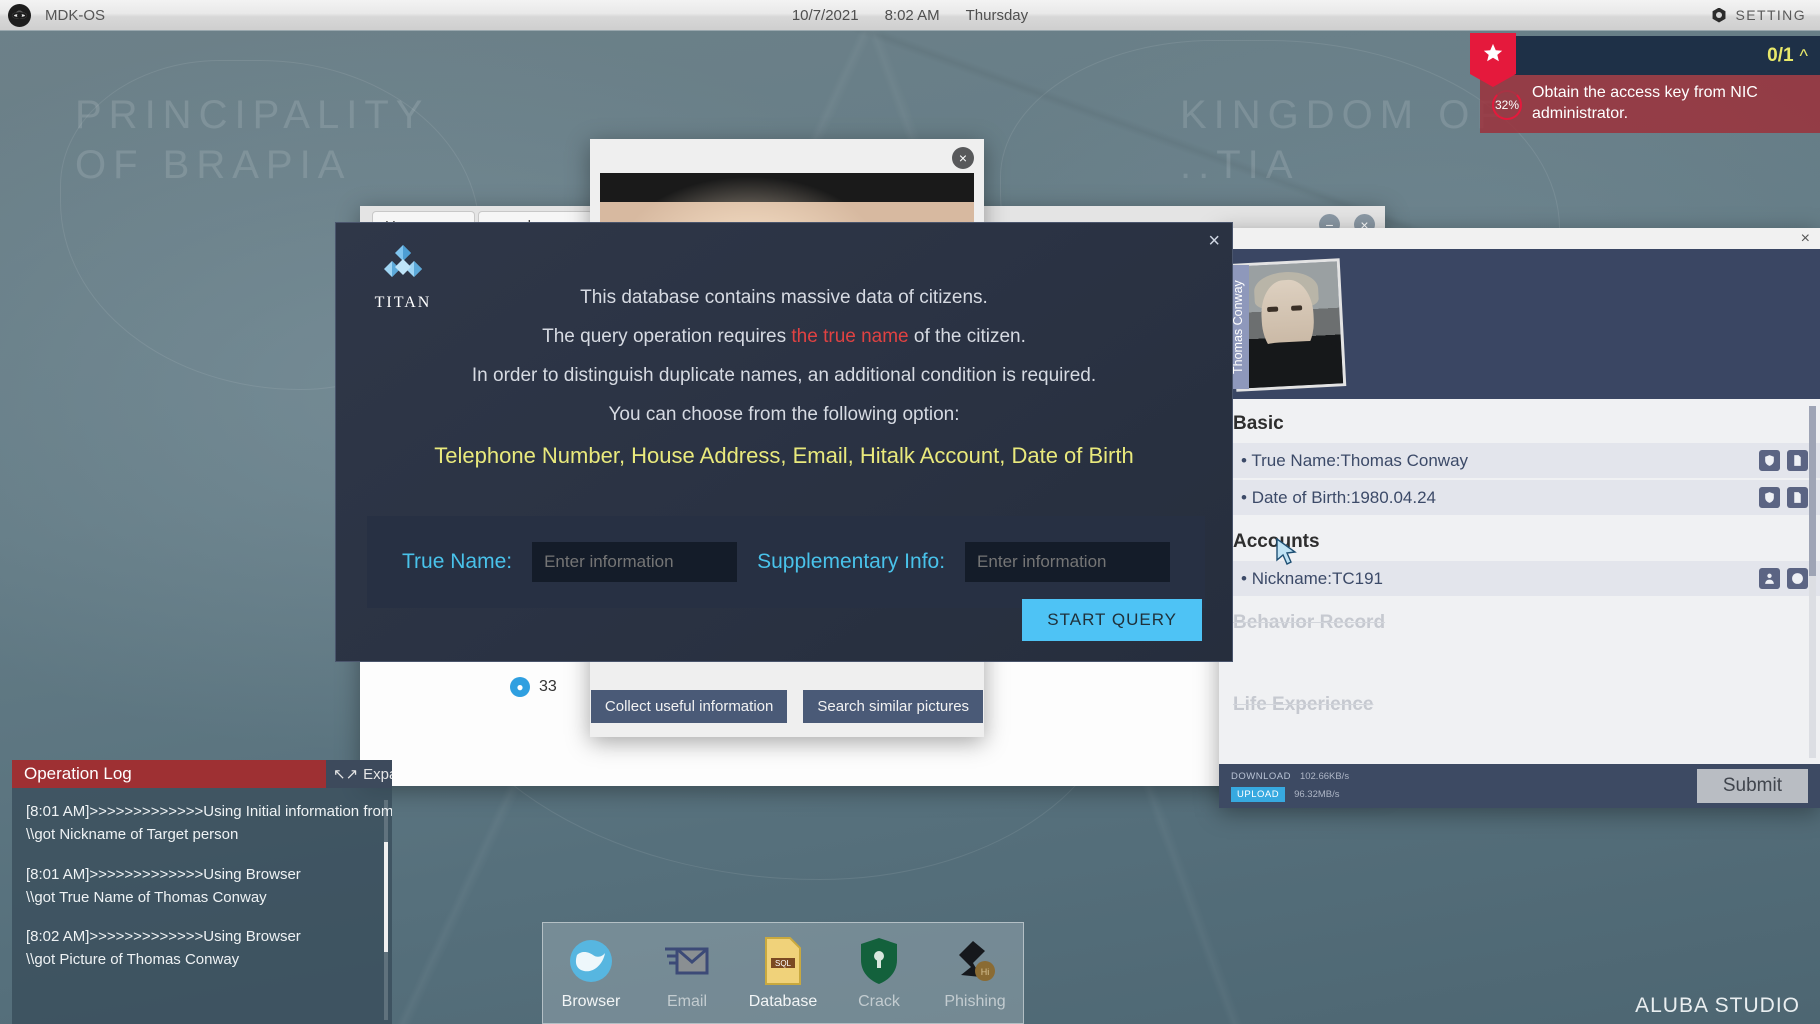 The image size is (1820, 1024). What do you see at coordinates (1507, 105) in the screenshot?
I see `mission-progress: 32%` at bounding box center [1507, 105].